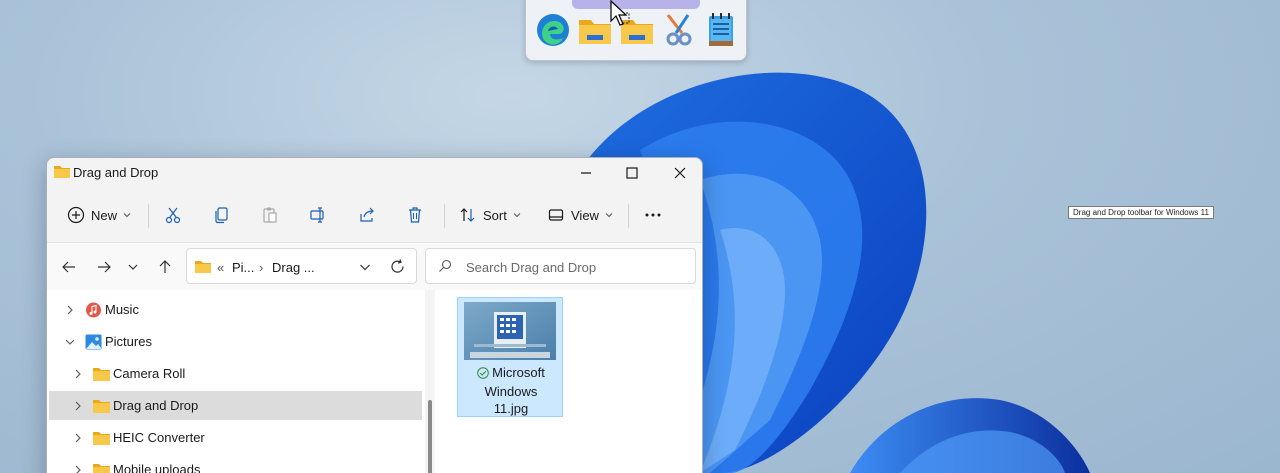  I want to click on more-options-button, so click(653, 215).